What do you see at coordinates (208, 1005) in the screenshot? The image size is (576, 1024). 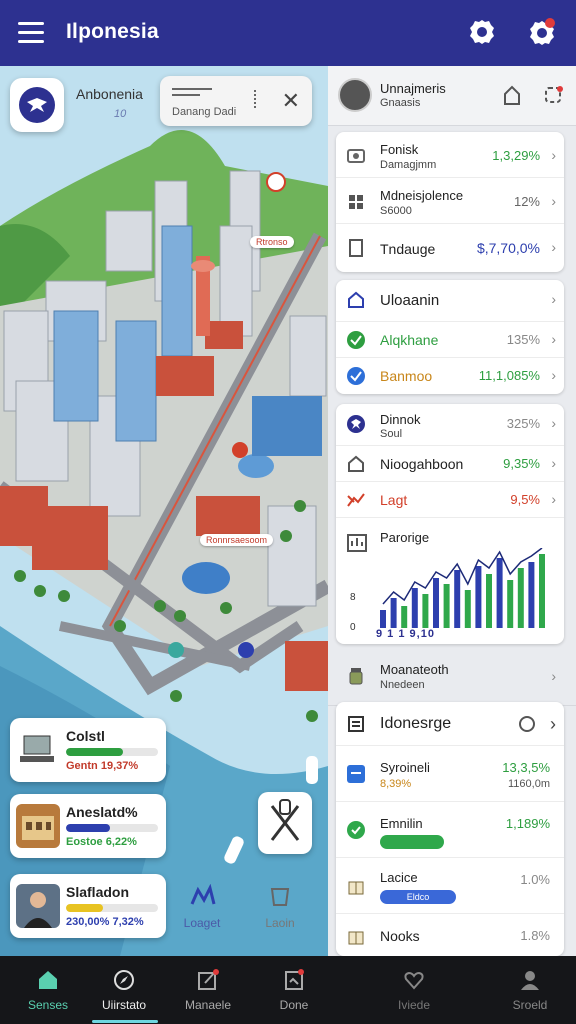 I see `nav-label: Manaele` at bounding box center [208, 1005].